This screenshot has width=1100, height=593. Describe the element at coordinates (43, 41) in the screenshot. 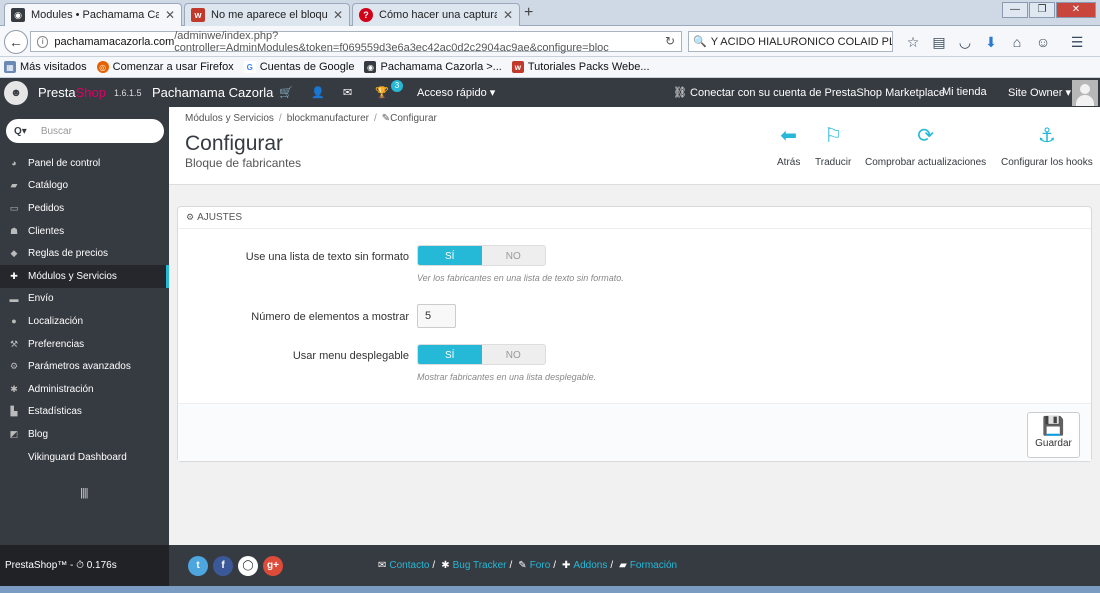

I see `info-icon: i` at that location.